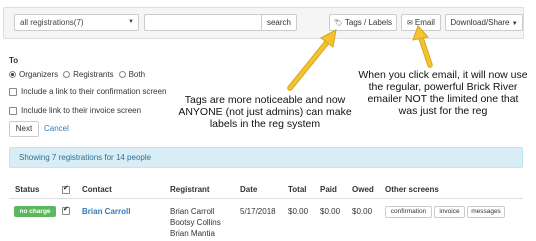 This screenshot has width=536, height=241. What do you see at coordinates (480, 22) in the screenshot?
I see `download-share-label: Download/Share` at bounding box center [480, 22].